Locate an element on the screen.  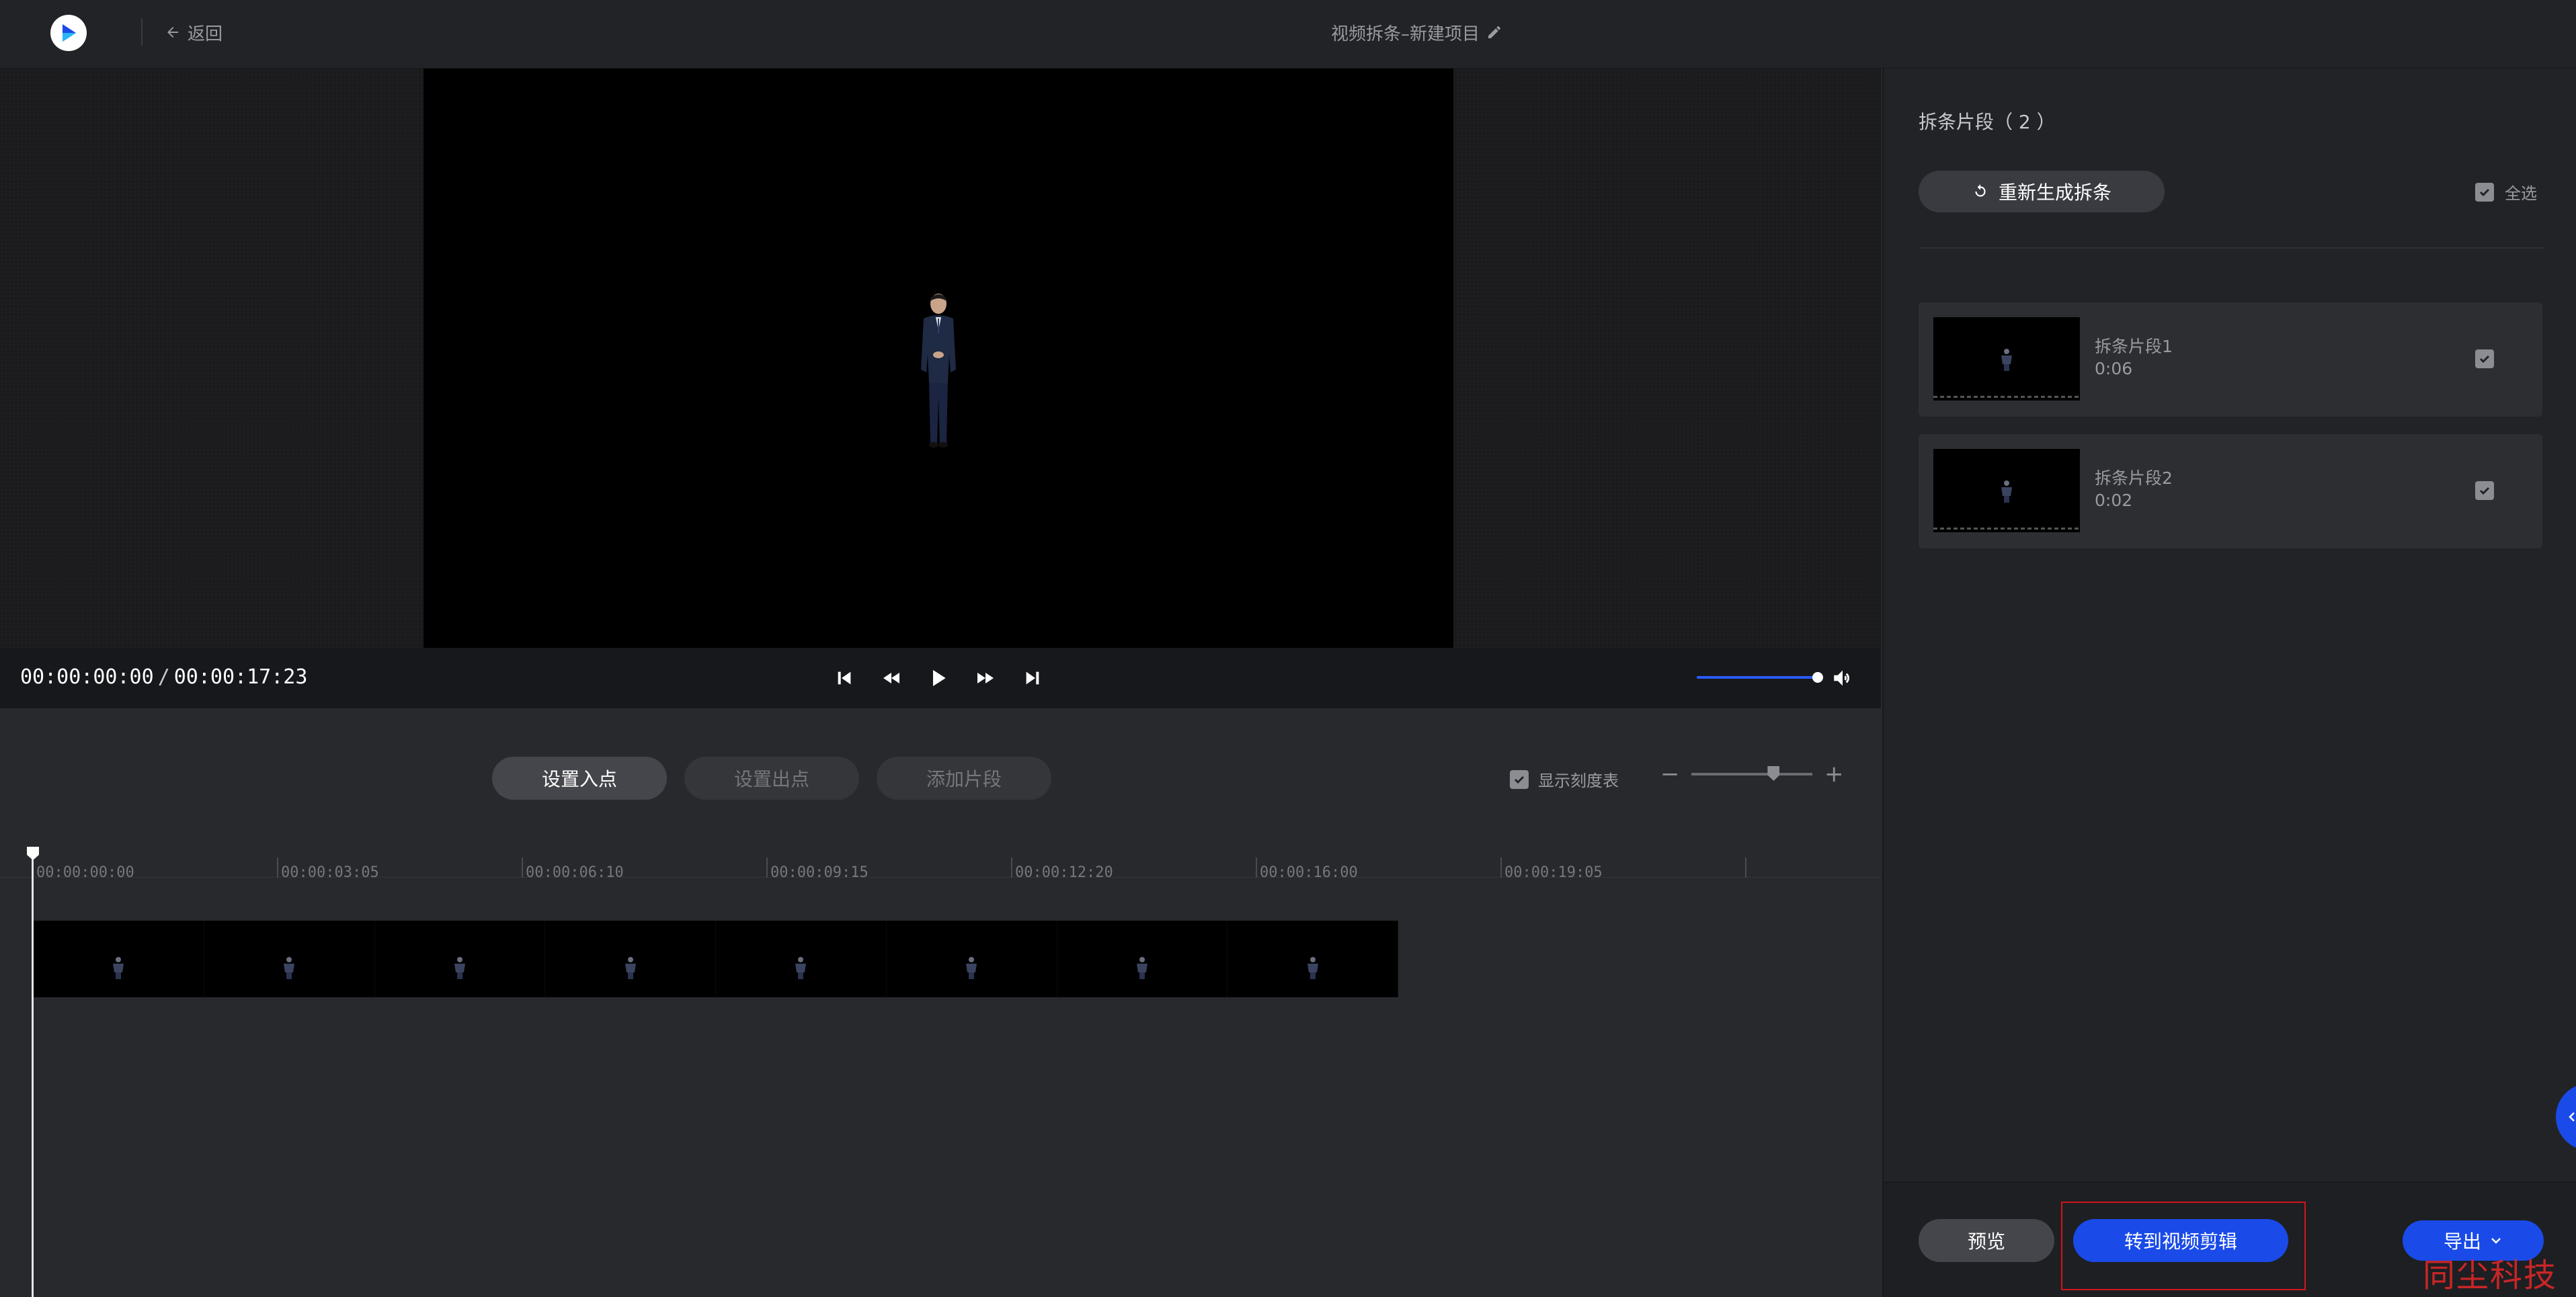
zoom-out-button: − is located at coordinates (1670, 774).